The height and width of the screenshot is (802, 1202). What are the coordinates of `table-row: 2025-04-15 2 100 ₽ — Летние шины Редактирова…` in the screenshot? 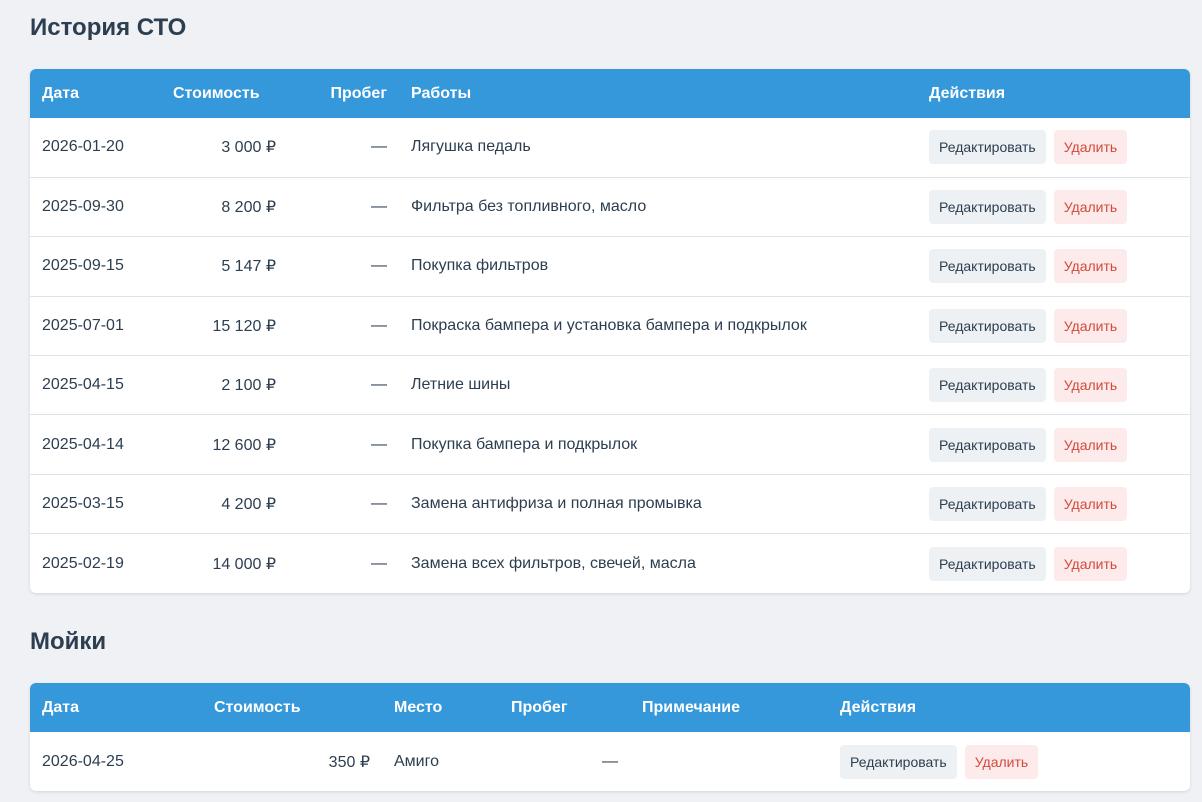 It's located at (610, 385).